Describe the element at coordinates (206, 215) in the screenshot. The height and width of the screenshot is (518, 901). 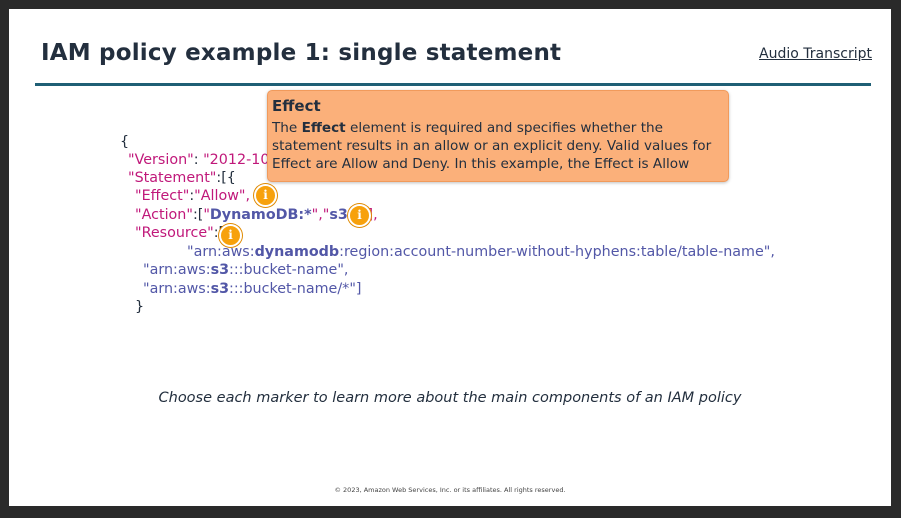
I see `action-quote: "` at that location.